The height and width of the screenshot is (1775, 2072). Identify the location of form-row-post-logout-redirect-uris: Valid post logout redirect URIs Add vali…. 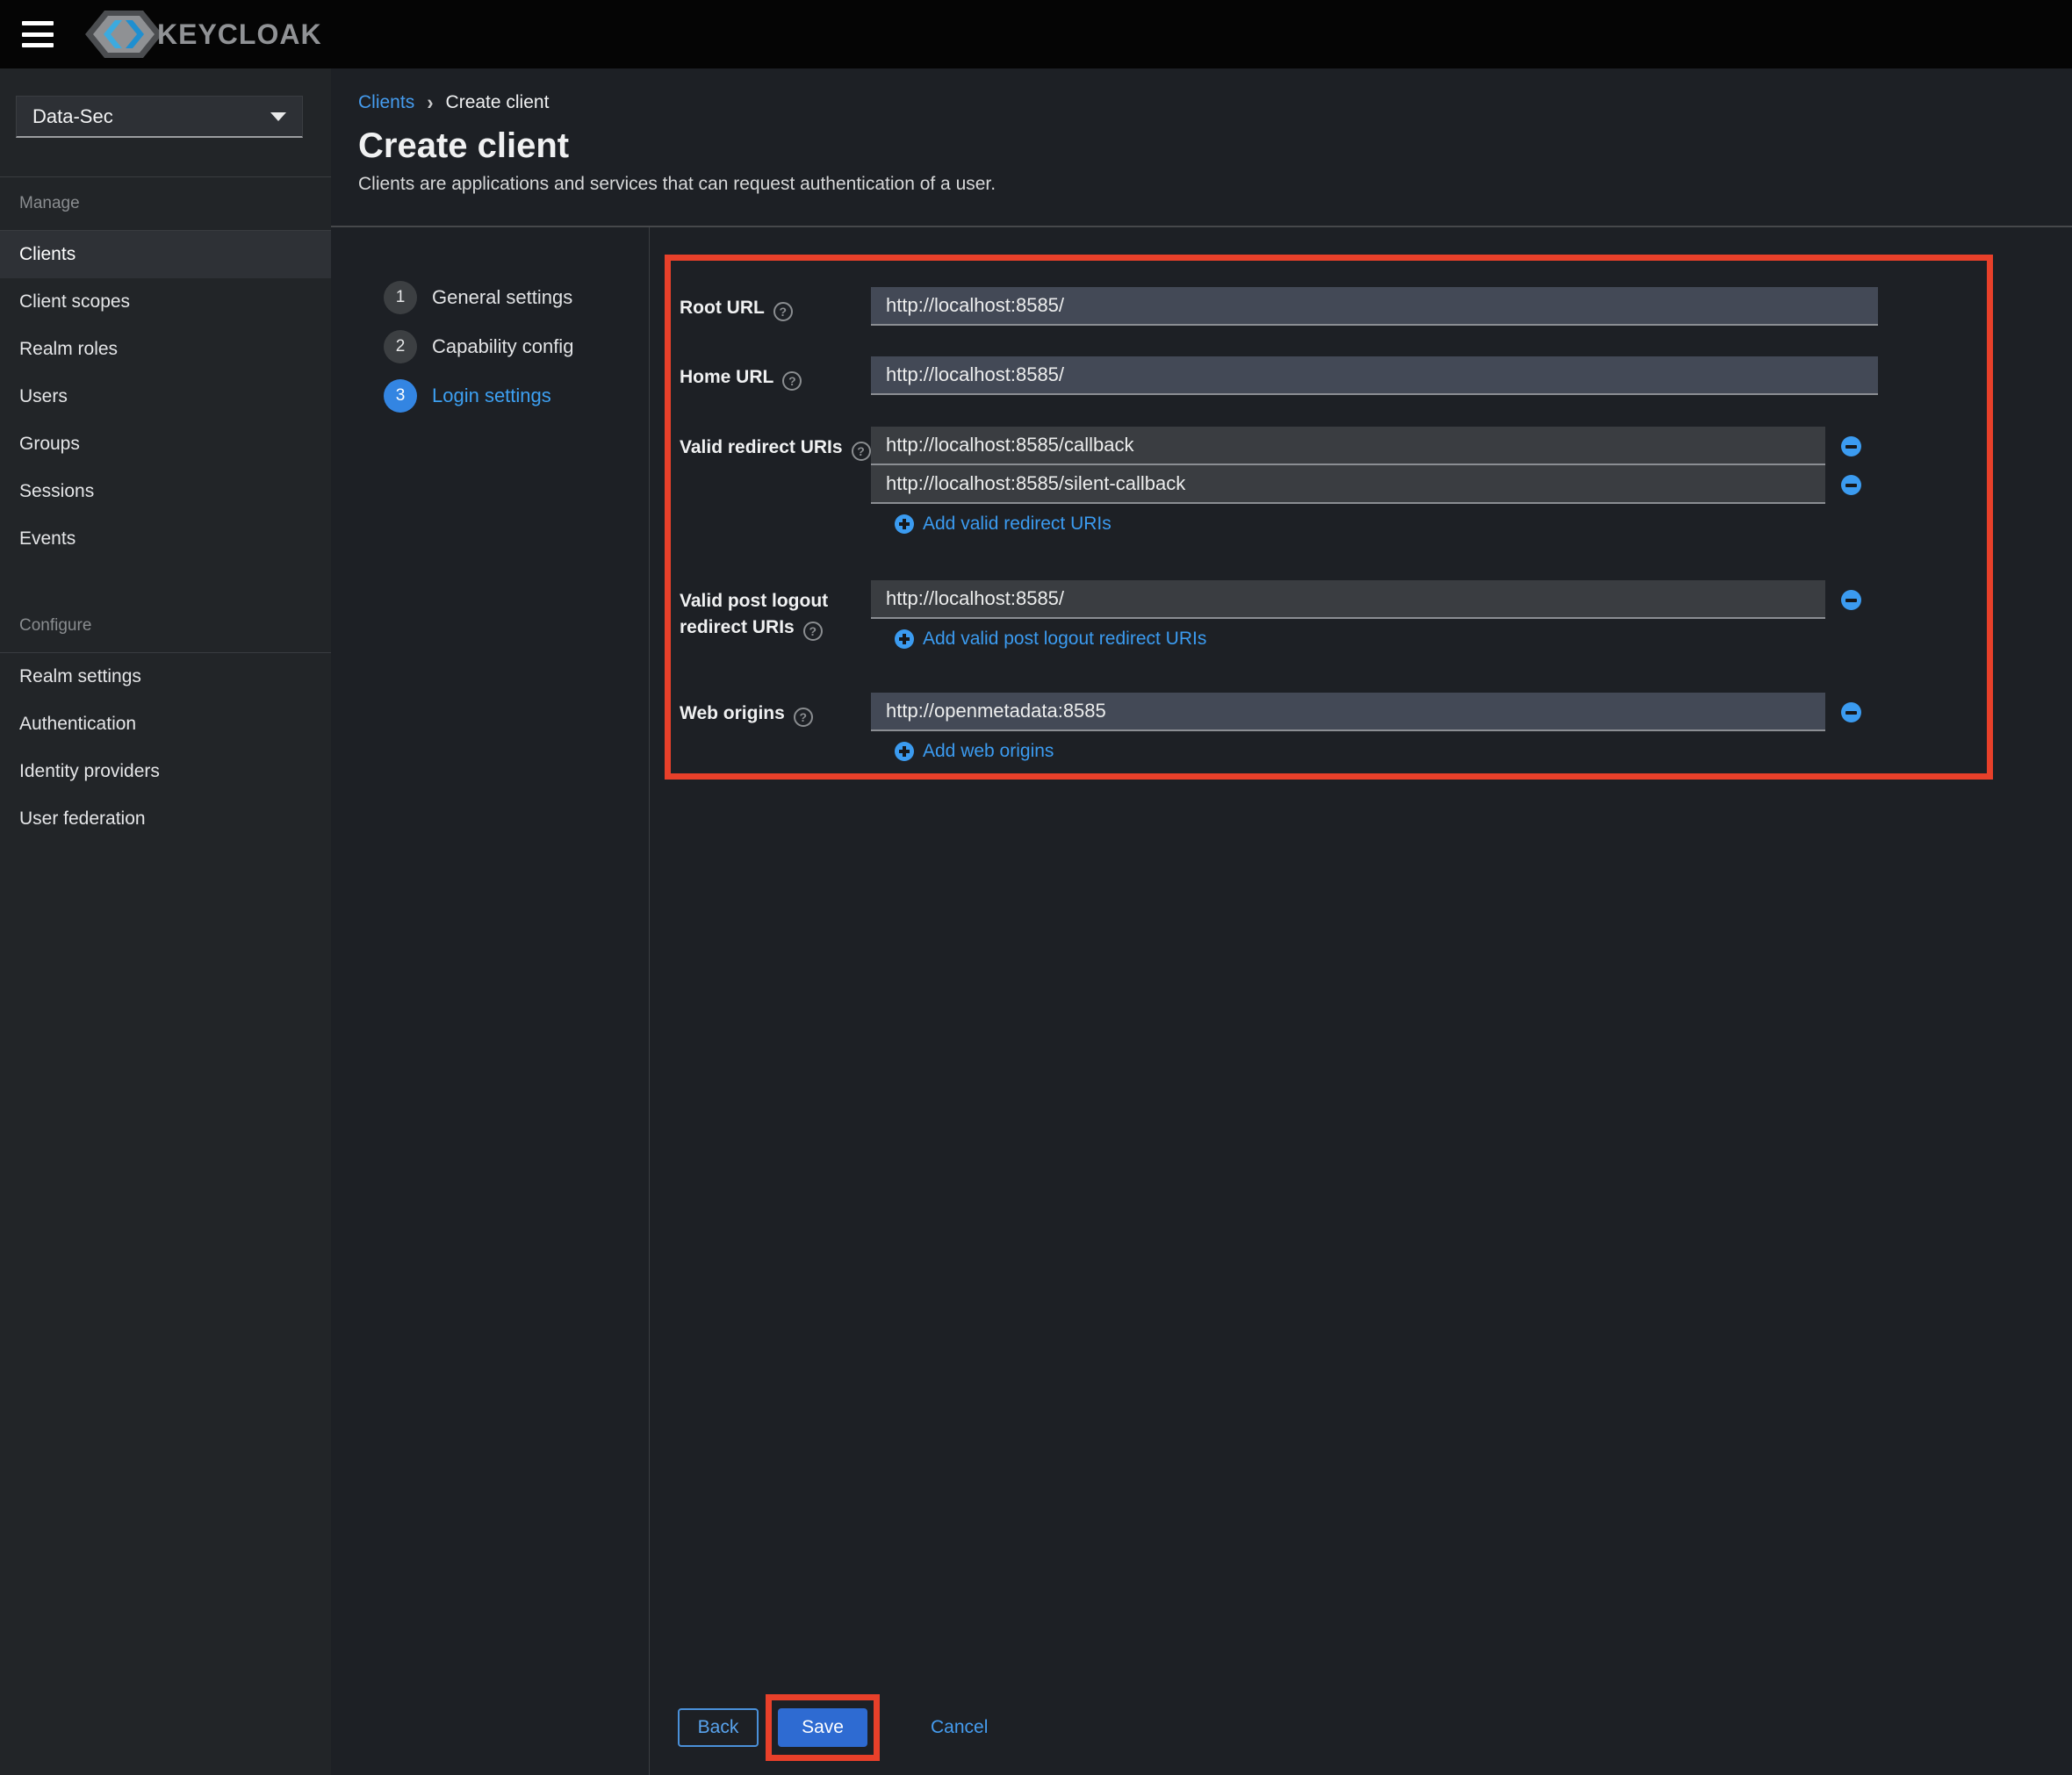
(1270, 615).